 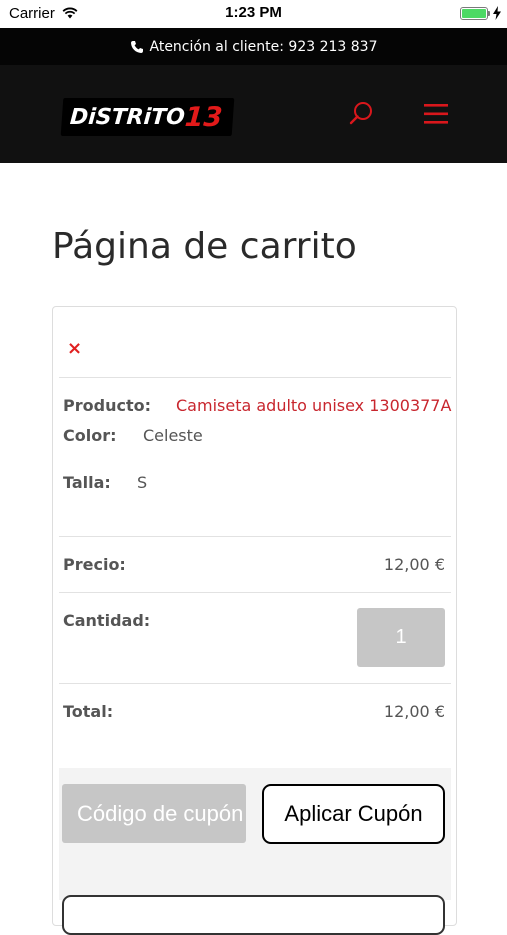 I want to click on price-label: Precio:, so click(x=94, y=564).